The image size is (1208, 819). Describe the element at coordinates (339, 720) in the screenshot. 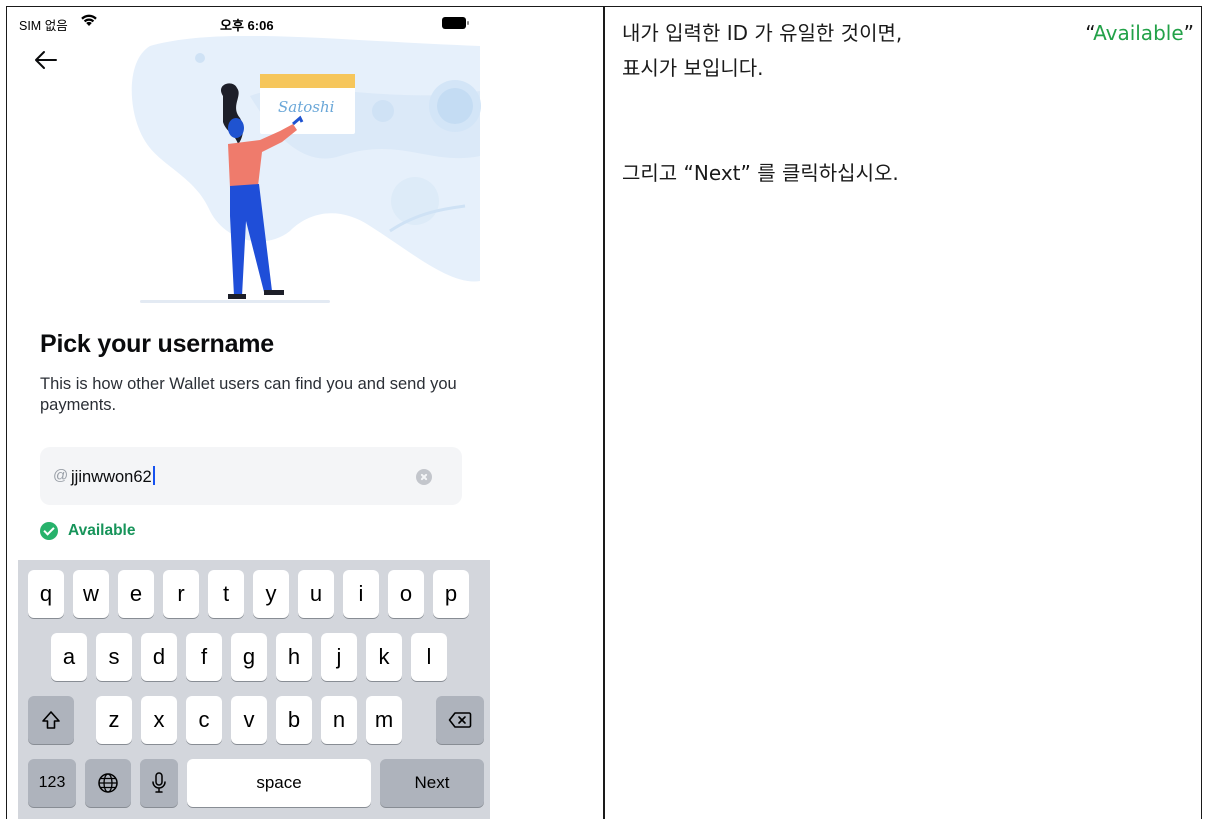

I see `key-n: n` at that location.